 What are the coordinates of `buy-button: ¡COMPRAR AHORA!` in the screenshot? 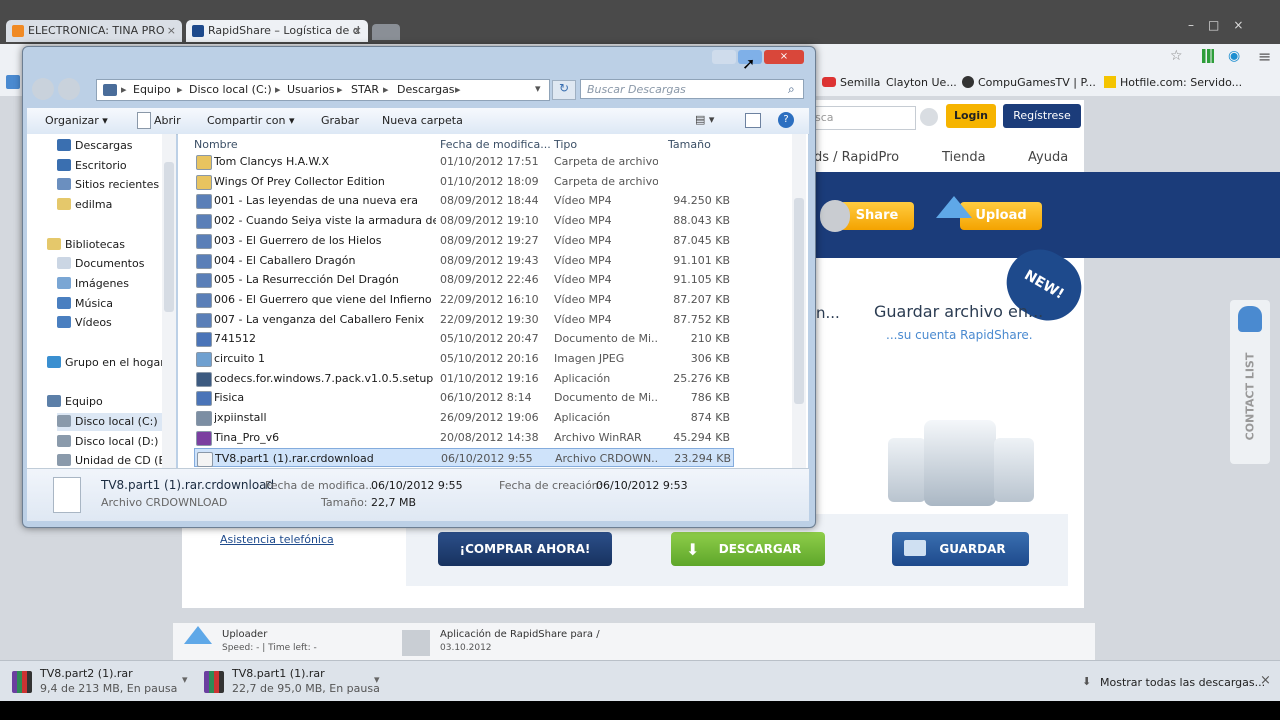 It's located at (525, 549).